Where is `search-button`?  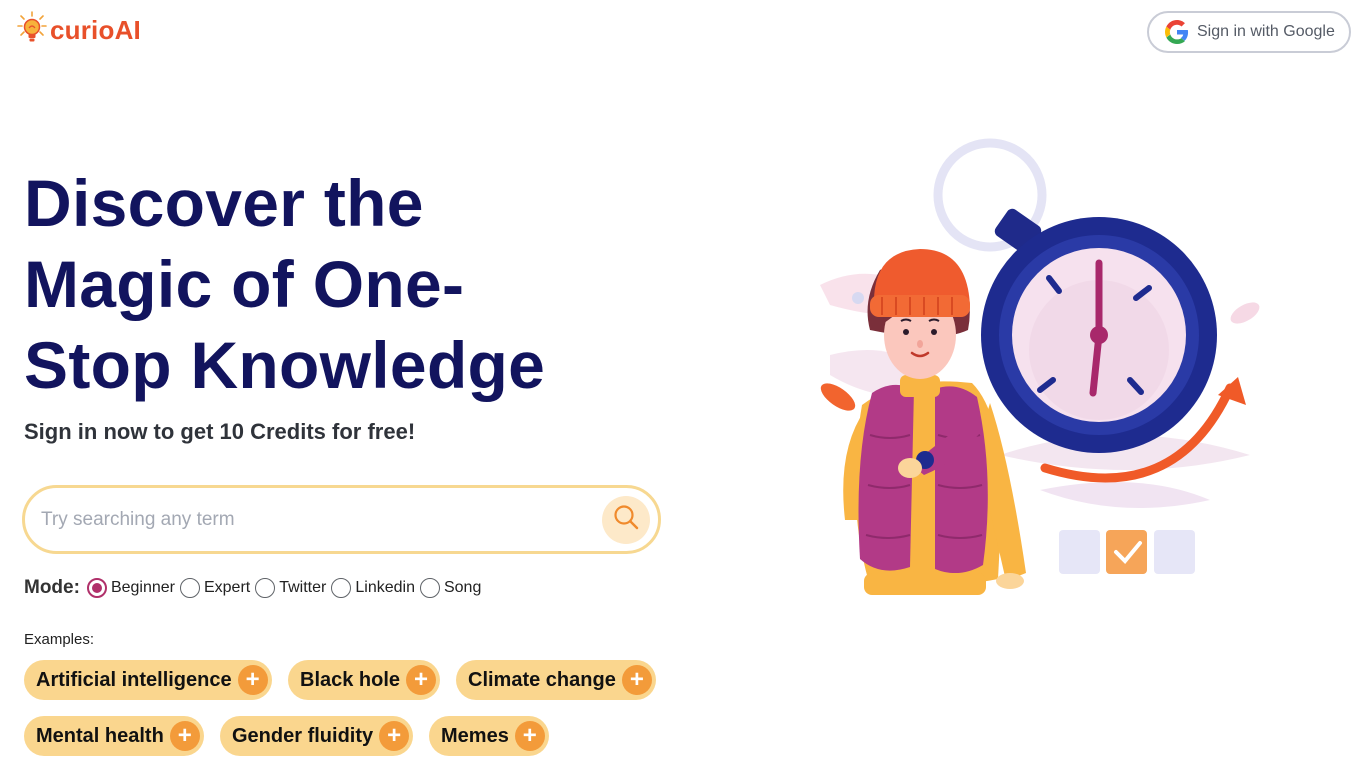
search-button is located at coordinates (626, 519).